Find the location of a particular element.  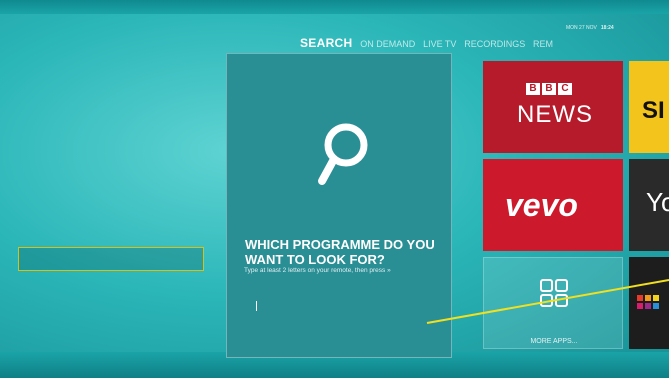

tab-recordings: RECORDINGS is located at coordinates (494, 44).